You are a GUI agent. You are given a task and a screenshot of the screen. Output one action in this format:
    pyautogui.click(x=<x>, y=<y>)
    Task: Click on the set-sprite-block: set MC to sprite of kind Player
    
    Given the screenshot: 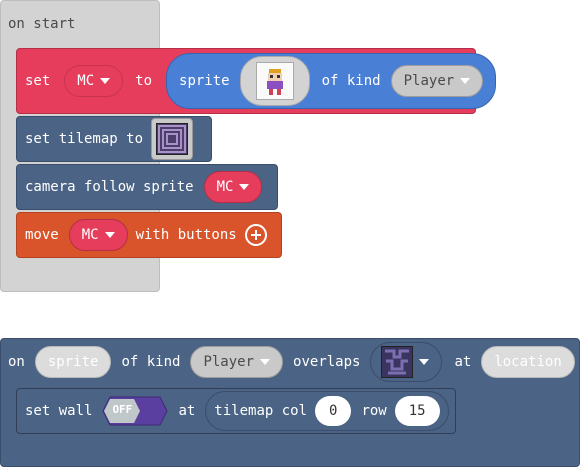 What is the action you would take?
    pyautogui.click(x=256, y=81)
    